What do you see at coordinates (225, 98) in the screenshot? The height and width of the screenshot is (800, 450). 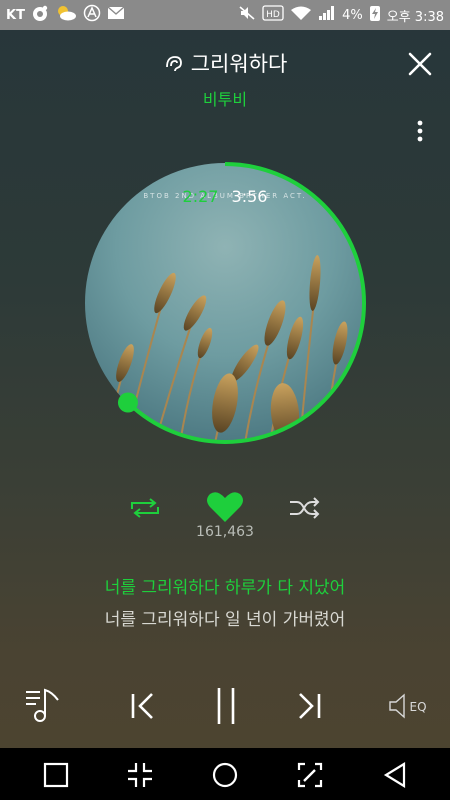 I see `artist-name: 비투비` at bounding box center [225, 98].